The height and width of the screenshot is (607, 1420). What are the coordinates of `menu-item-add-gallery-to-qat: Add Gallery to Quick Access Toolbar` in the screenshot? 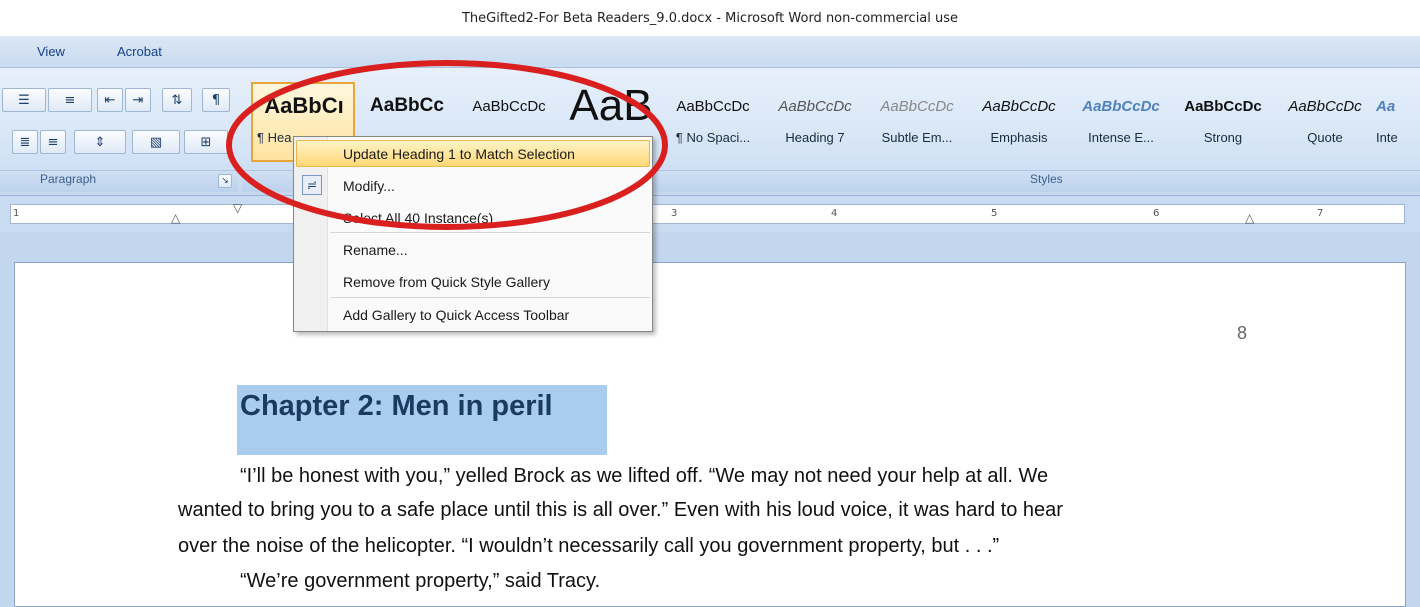 It's located at (456, 315).